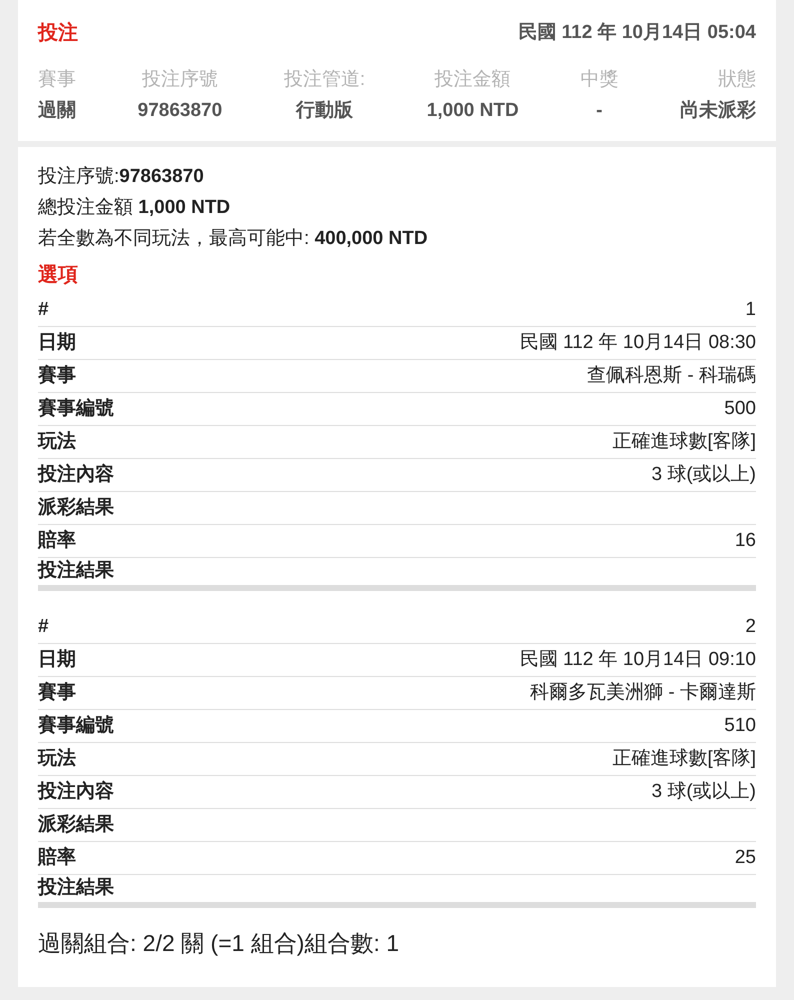 This screenshot has height=1000, width=794. Describe the element at coordinates (718, 110) in the screenshot. I see `table-cell-text: 尚未派彩` at that location.